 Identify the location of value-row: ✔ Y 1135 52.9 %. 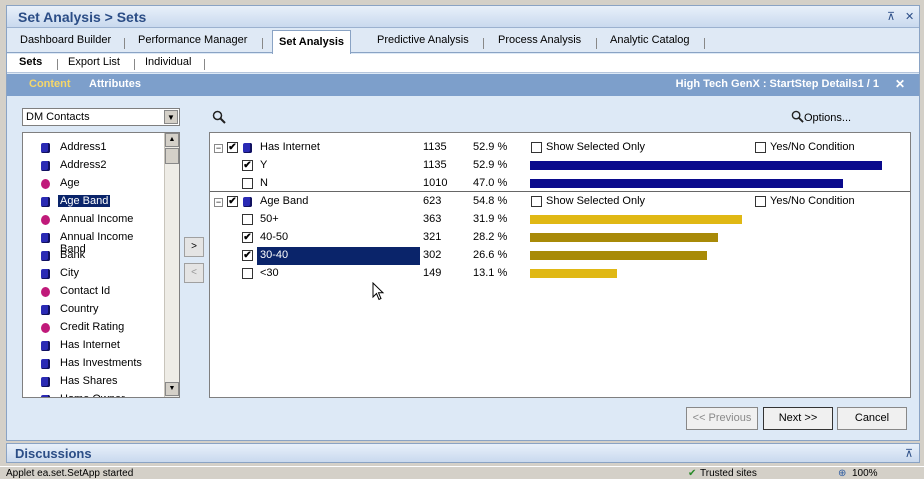
(560, 166).